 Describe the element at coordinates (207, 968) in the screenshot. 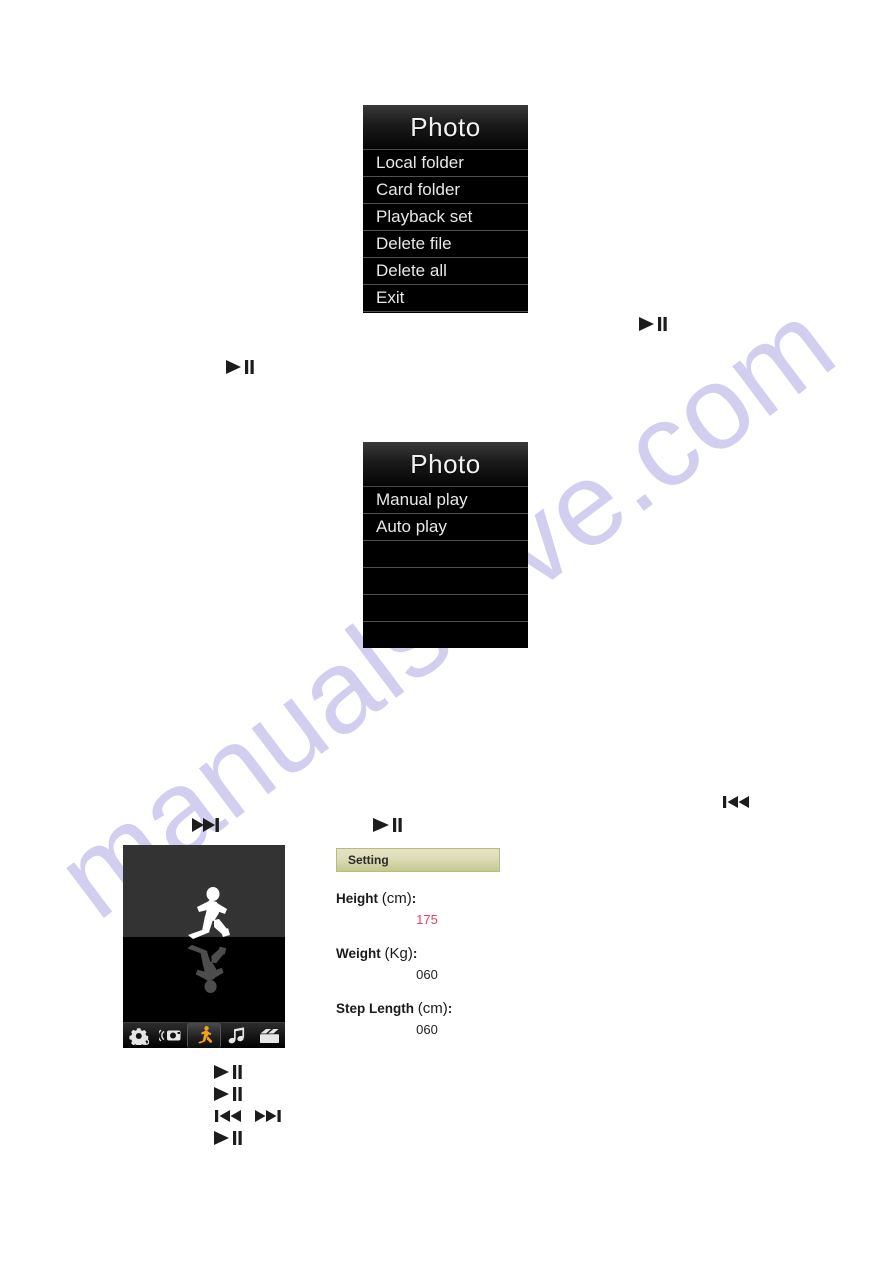

I see `running-figure-reflection-icon` at that location.